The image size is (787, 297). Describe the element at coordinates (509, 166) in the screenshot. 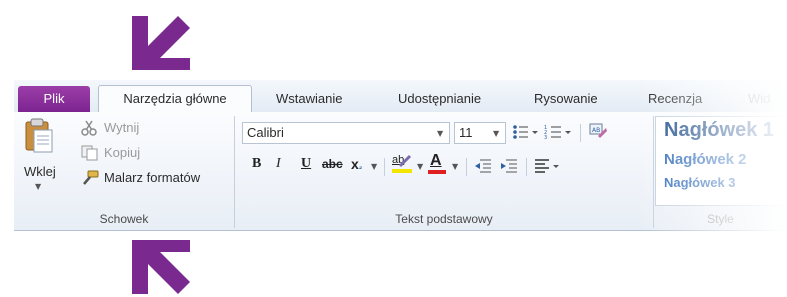

I see `increase-indent-icon` at that location.